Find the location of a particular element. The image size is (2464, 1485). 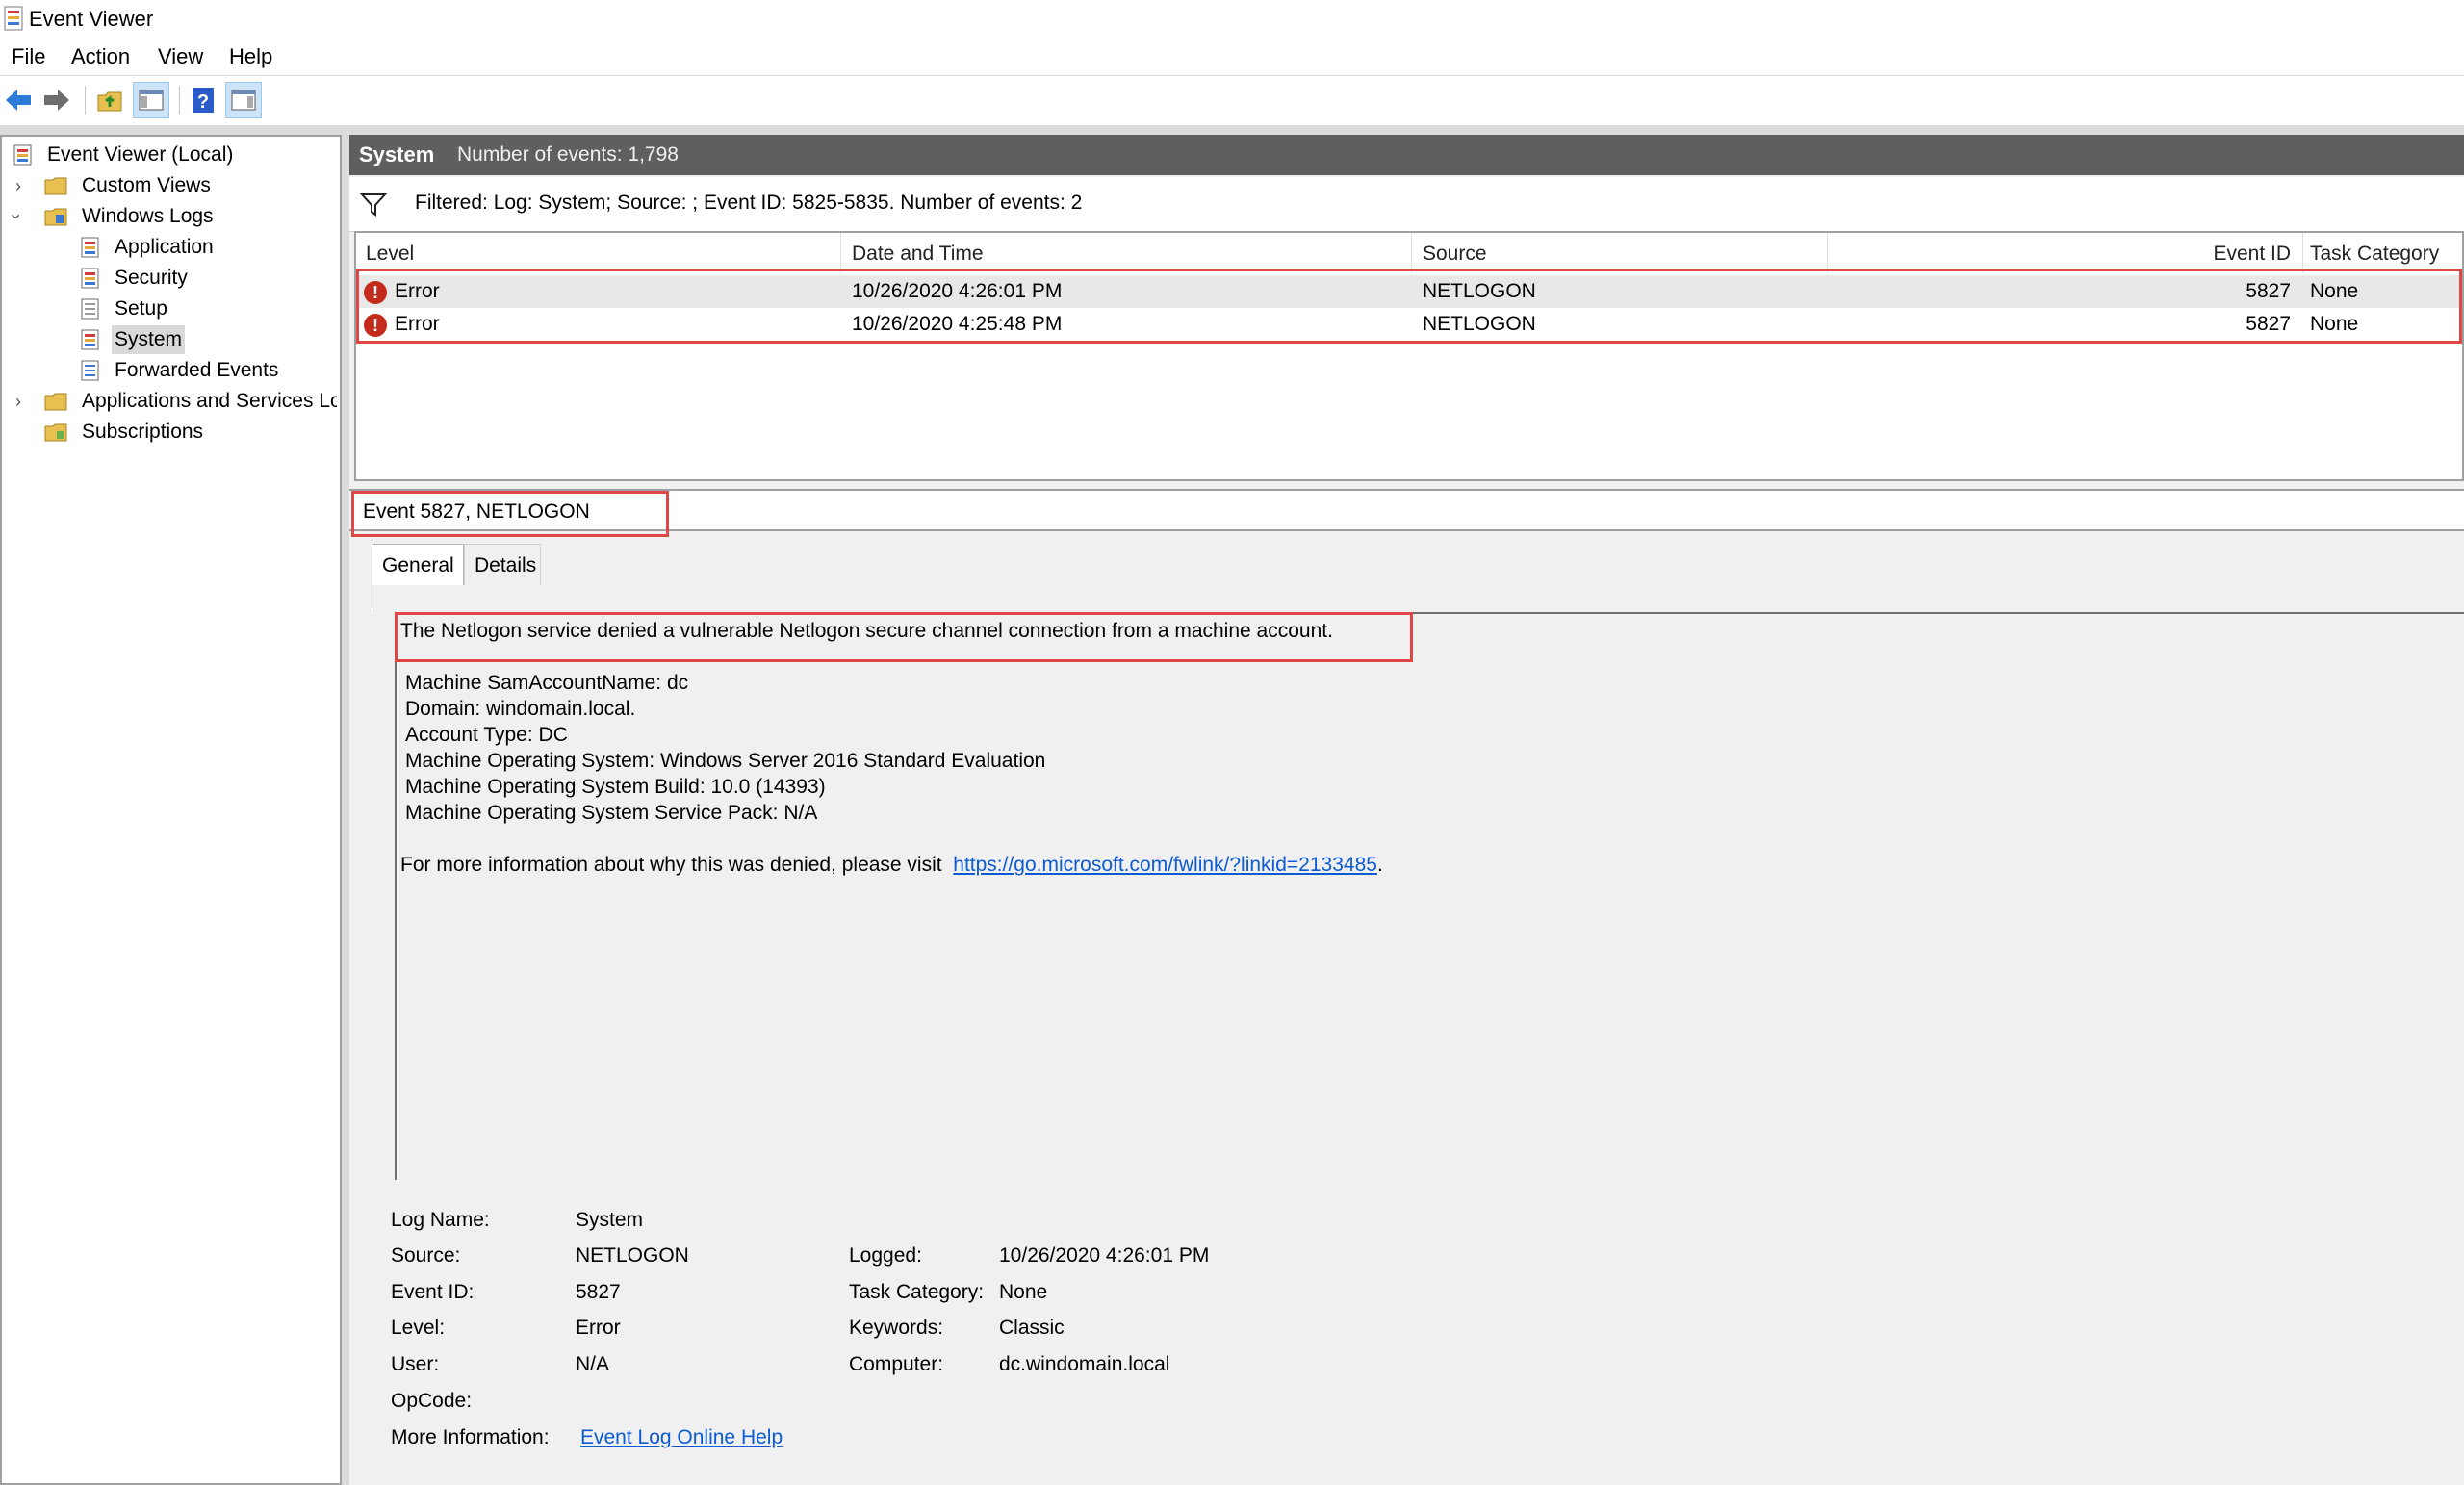

forward-arrow-icon is located at coordinates (56, 100).